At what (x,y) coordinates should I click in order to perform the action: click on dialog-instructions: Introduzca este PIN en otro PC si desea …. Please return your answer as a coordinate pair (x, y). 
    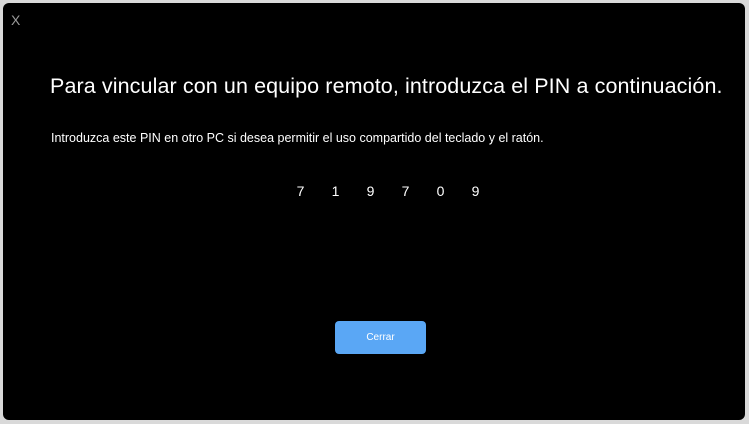
    Looking at the image, I should click on (297, 138).